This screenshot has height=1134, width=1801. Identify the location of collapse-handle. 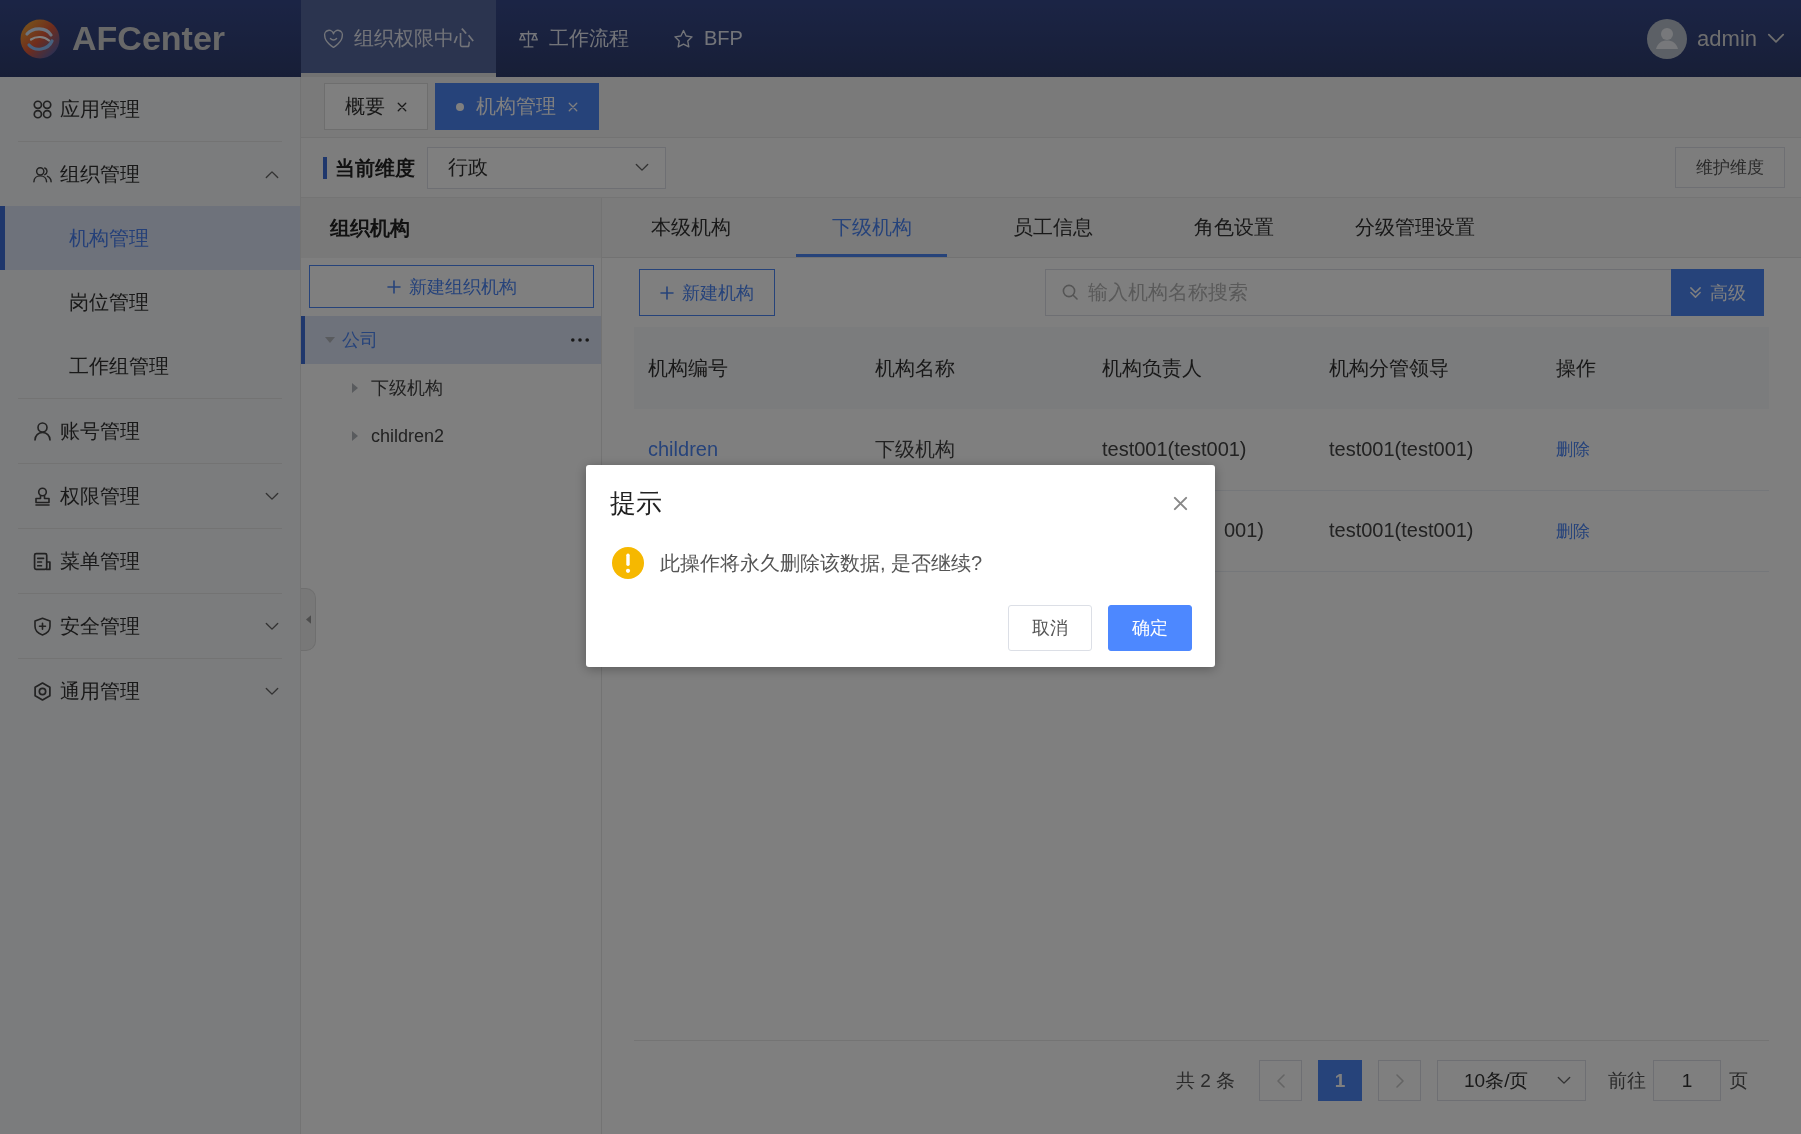
(308, 619).